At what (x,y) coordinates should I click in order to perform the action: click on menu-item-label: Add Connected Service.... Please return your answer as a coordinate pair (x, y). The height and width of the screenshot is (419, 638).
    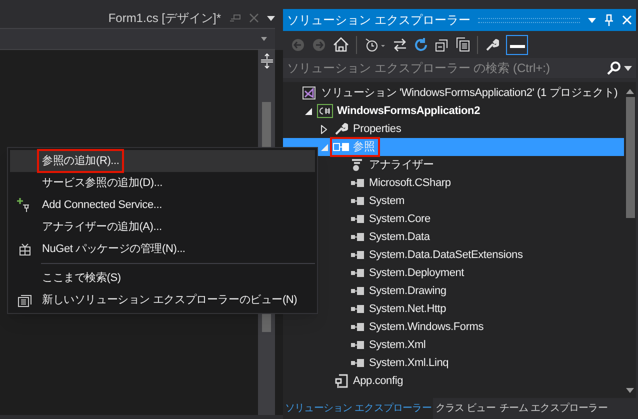
    Looking at the image, I should click on (102, 205).